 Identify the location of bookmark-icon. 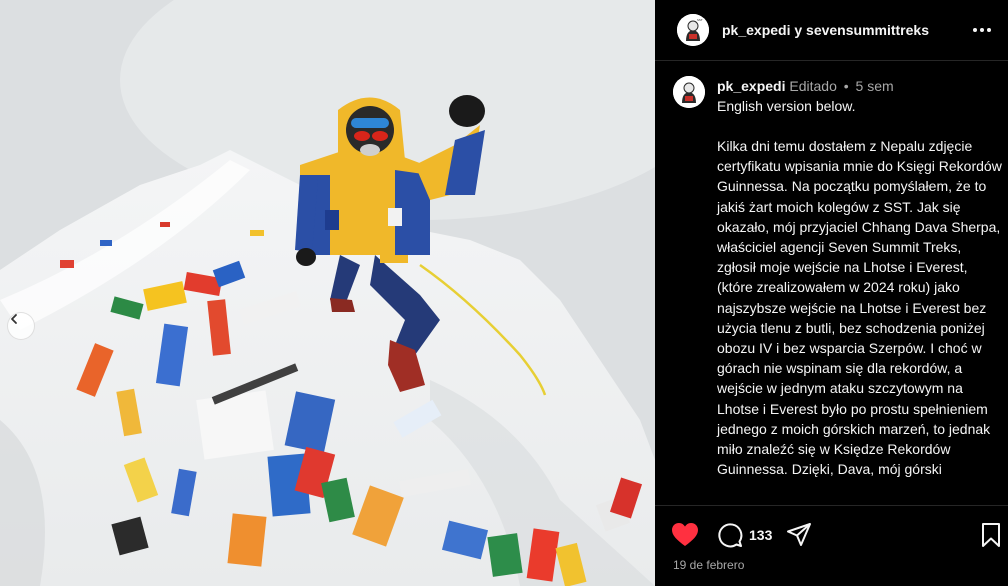
(991, 535).